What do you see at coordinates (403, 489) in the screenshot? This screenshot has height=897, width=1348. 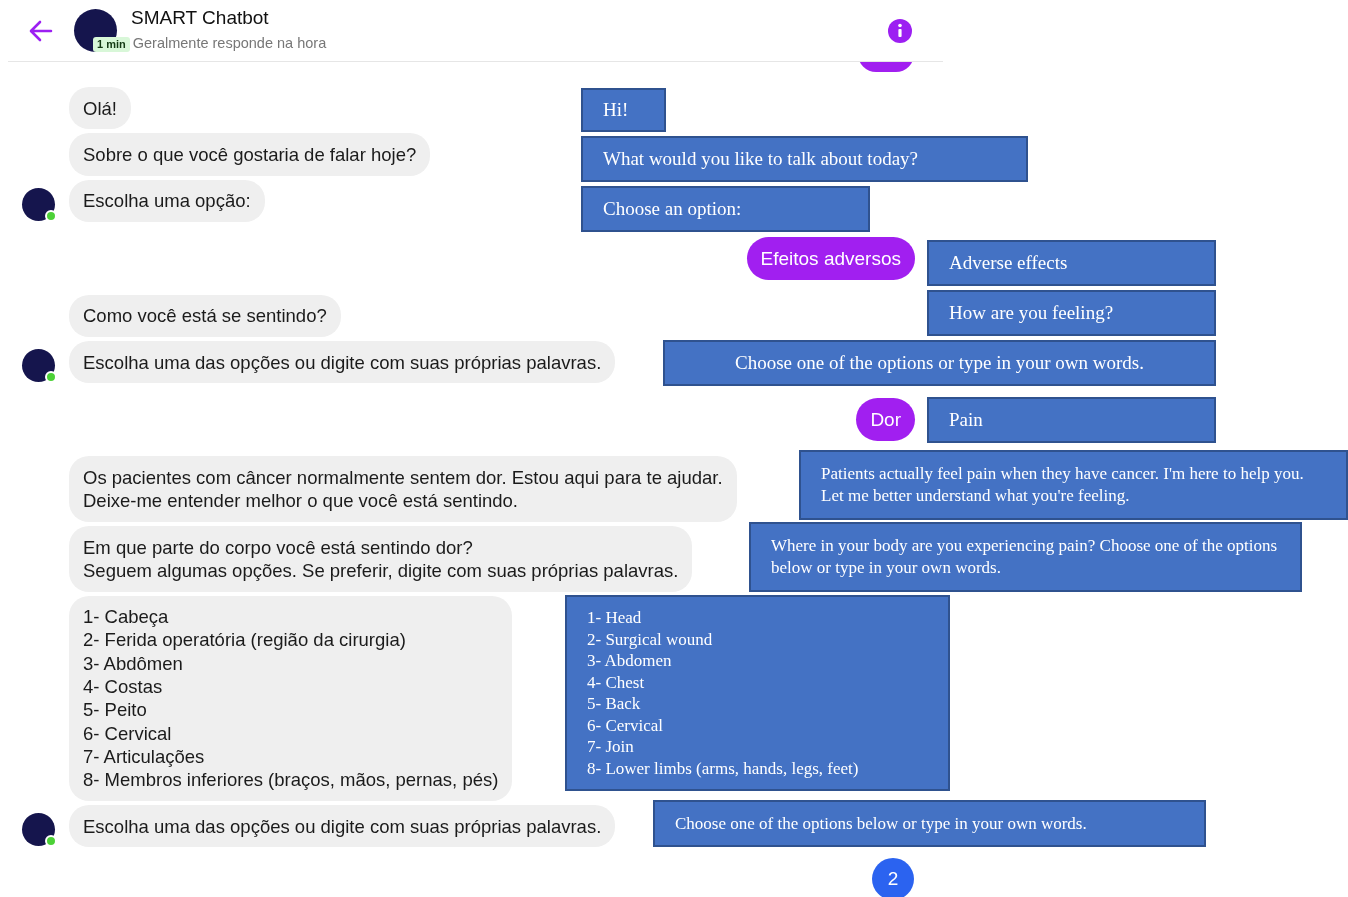 I see `bot-message: Os pacientes com câncer normalmente sentem dor. Estou aqui para te ajudar. Deixe-me entender melhor o que você está sentindo.` at bounding box center [403, 489].